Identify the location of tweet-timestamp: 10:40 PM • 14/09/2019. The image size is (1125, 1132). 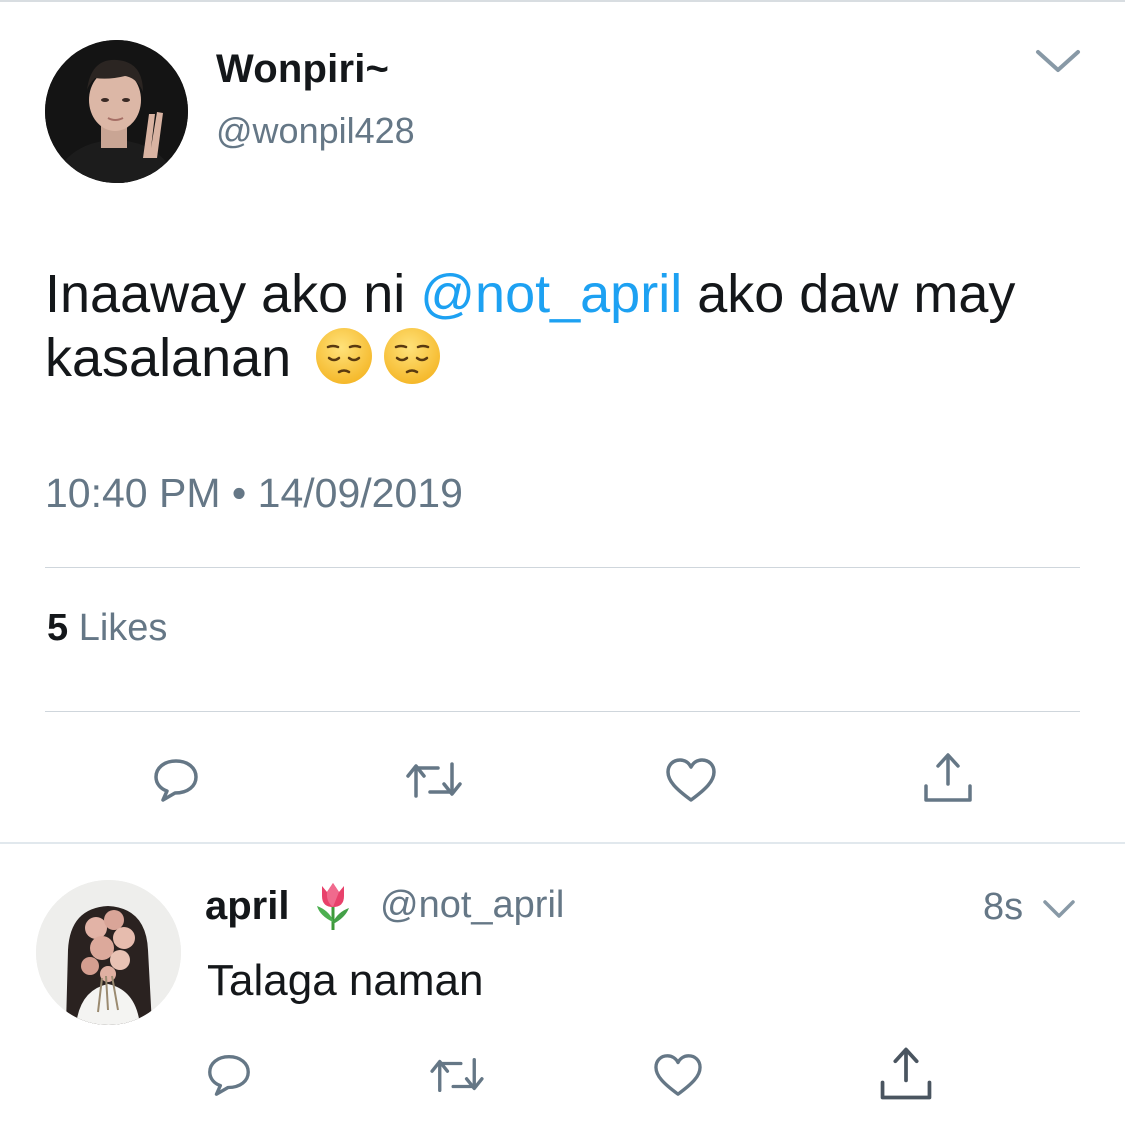
(254, 493).